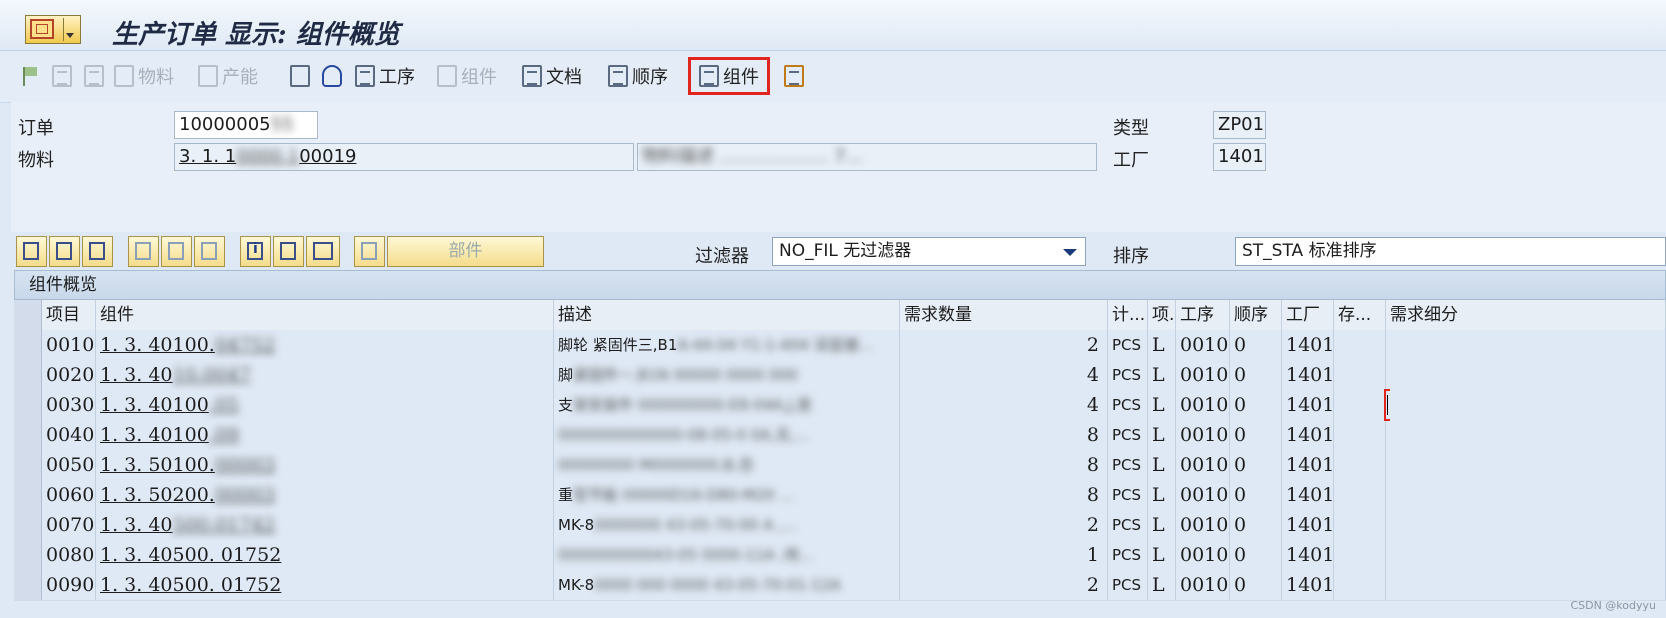  Describe the element at coordinates (1308, 315) in the screenshot. I see `col-plant: 工厂` at that location.